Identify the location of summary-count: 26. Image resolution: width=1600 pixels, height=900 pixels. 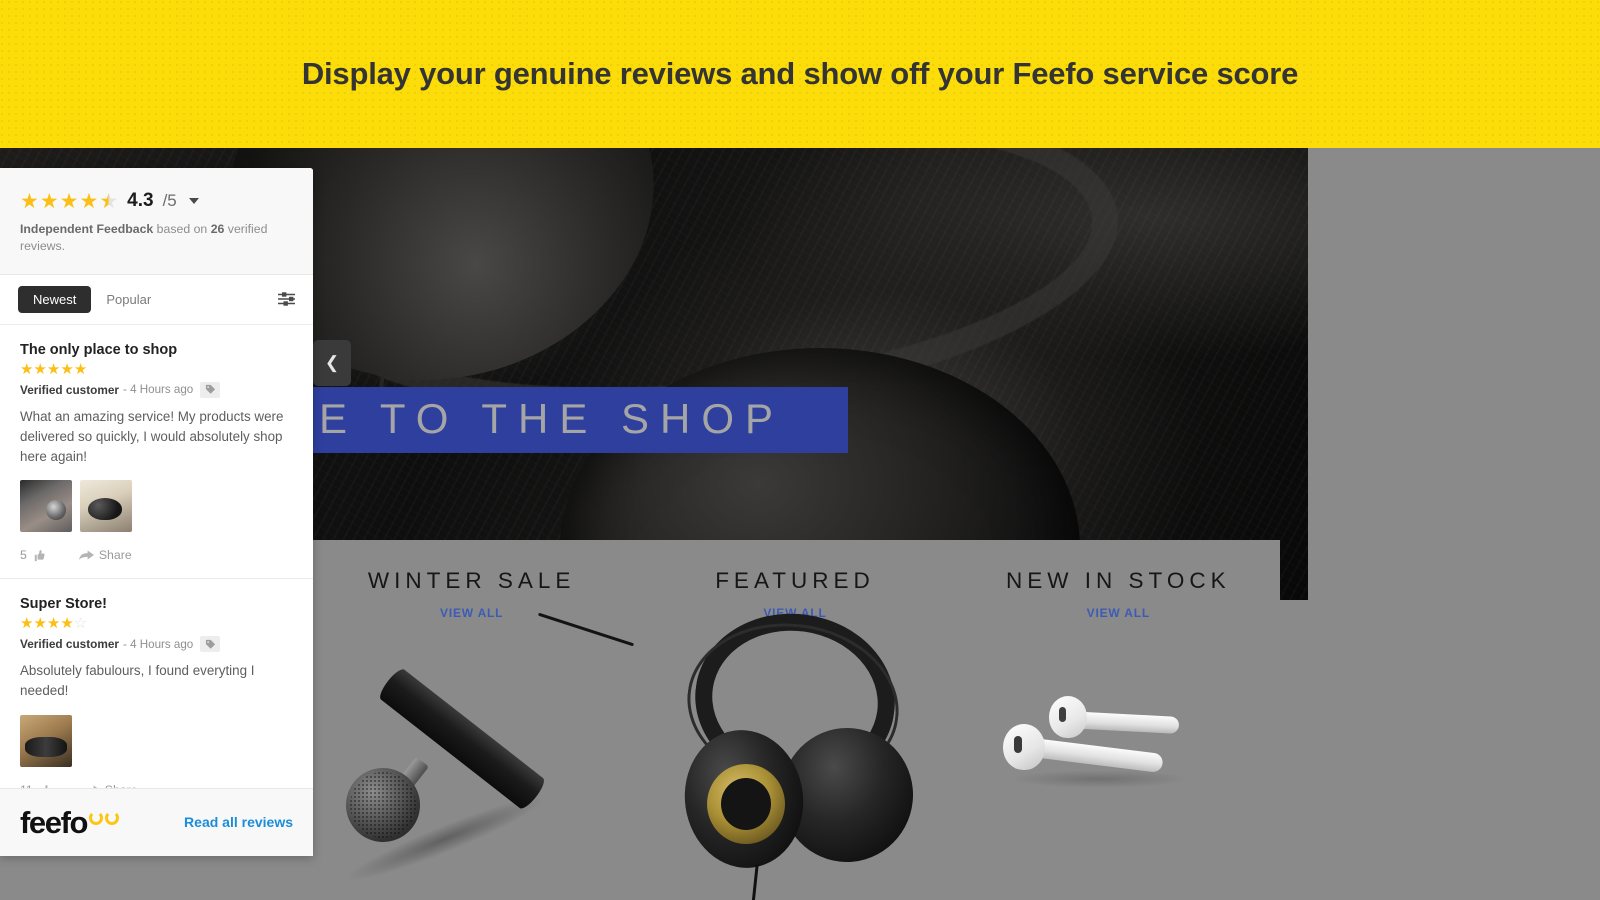
(217, 229).